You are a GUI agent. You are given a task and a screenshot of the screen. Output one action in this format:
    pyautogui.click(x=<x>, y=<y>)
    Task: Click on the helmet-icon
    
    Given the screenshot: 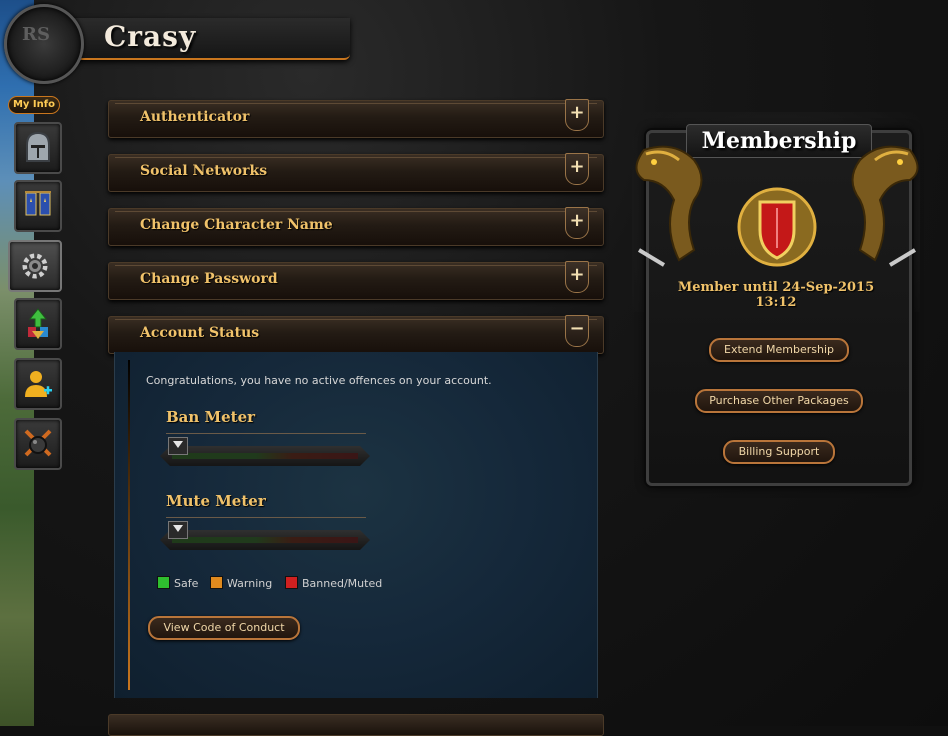 What is the action you would take?
    pyautogui.click(x=38, y=146)
    